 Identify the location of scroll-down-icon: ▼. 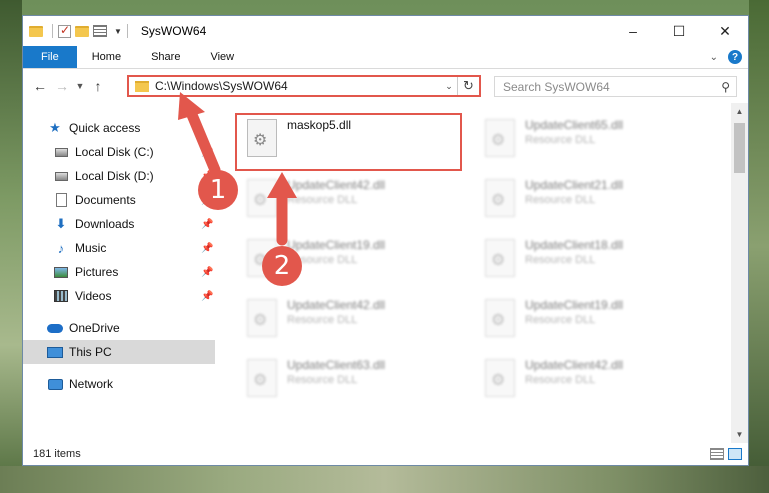
(739, 434).